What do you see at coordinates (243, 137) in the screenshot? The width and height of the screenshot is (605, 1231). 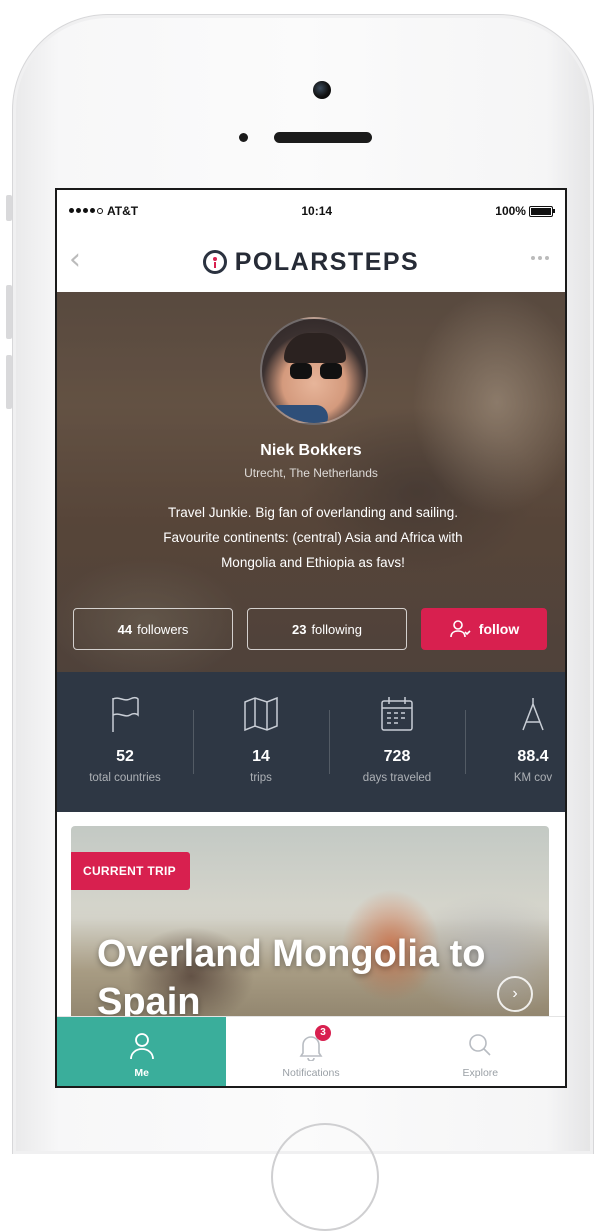 I see `proximity-sensor` at bounding box center [243, 137].